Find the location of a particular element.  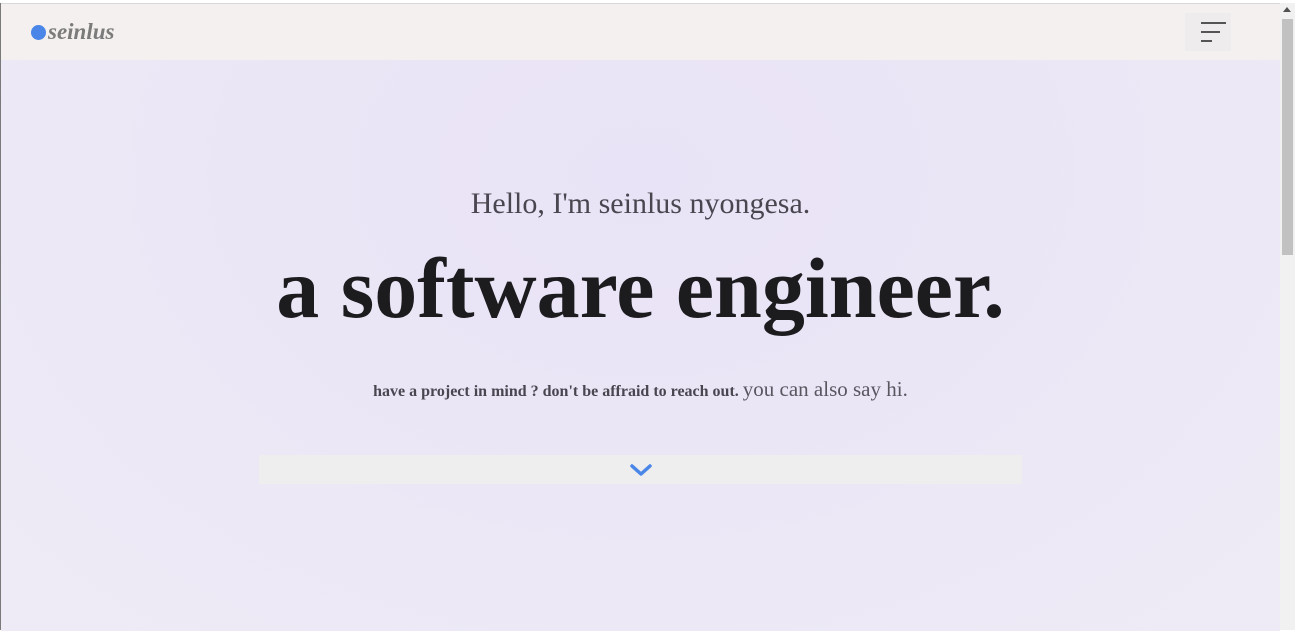

vertical-scrollbar is located at coordinates (1287, 316).